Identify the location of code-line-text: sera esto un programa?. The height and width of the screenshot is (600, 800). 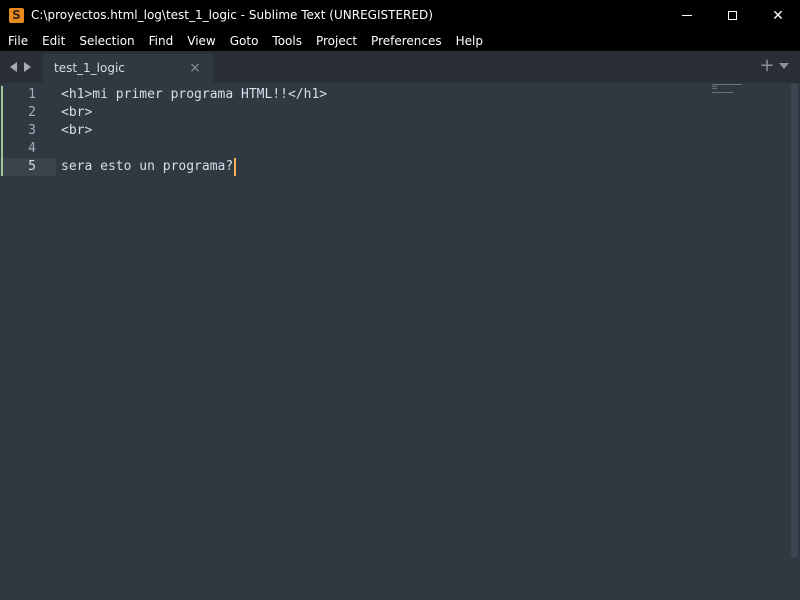
(147, 166).